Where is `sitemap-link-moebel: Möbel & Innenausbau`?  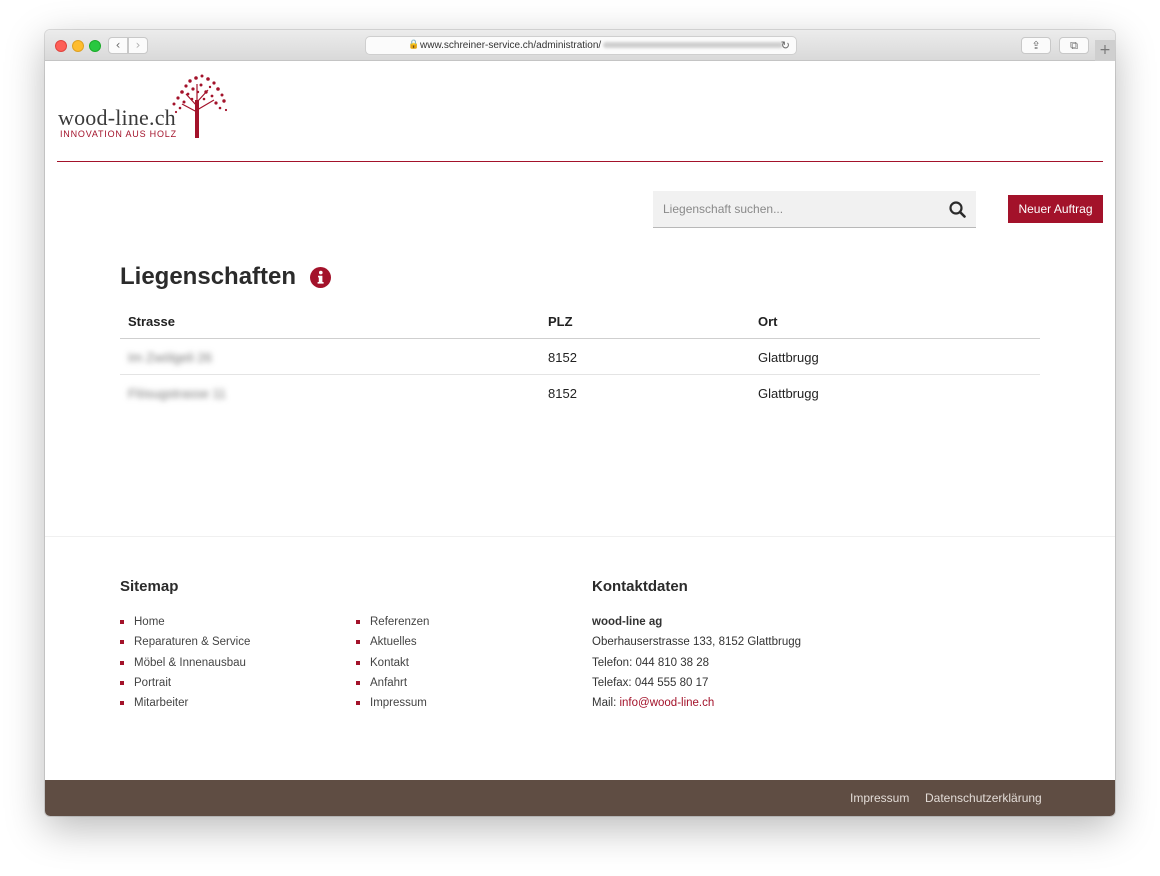 sitemap-link-moebel: Möbel & Innenausbau is located at coordinates (185, 665).